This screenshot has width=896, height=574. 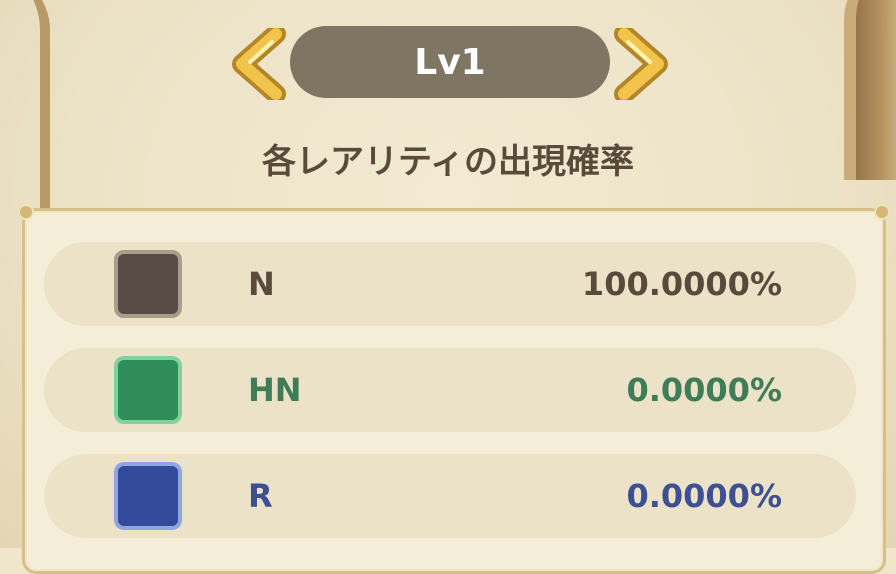 What do you see at coordinates (259, 64) in the screenshot?
I see `chevron-left-icon` at bounding box center [259, 64].